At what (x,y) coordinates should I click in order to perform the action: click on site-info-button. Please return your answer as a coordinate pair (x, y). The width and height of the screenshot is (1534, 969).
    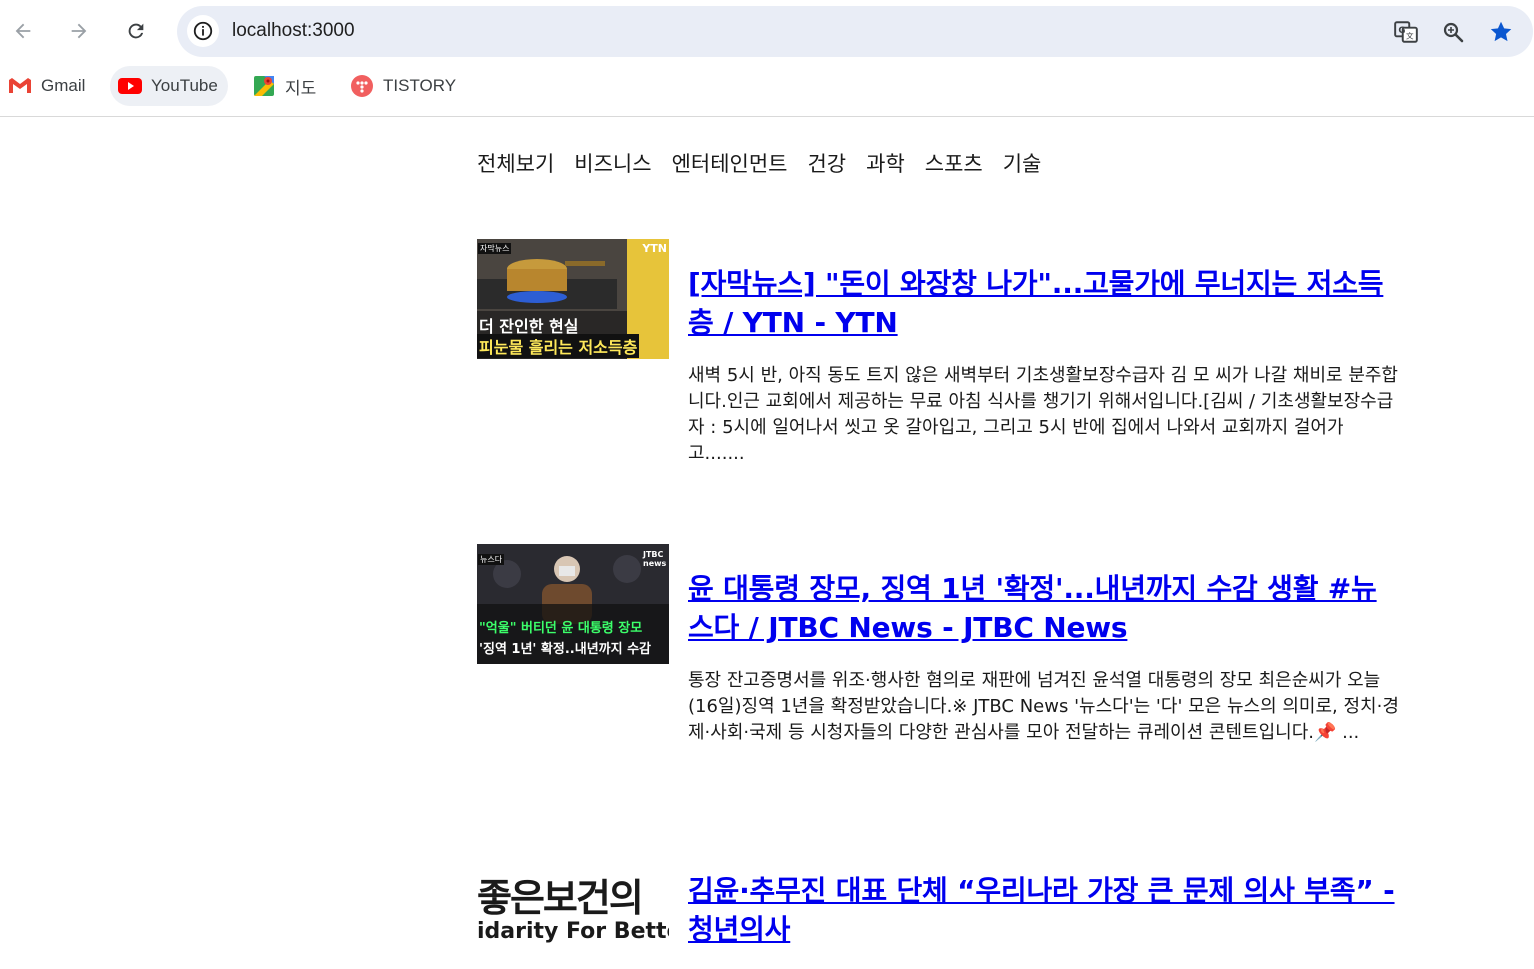
    Looking at the image, I should click on (203, 31).